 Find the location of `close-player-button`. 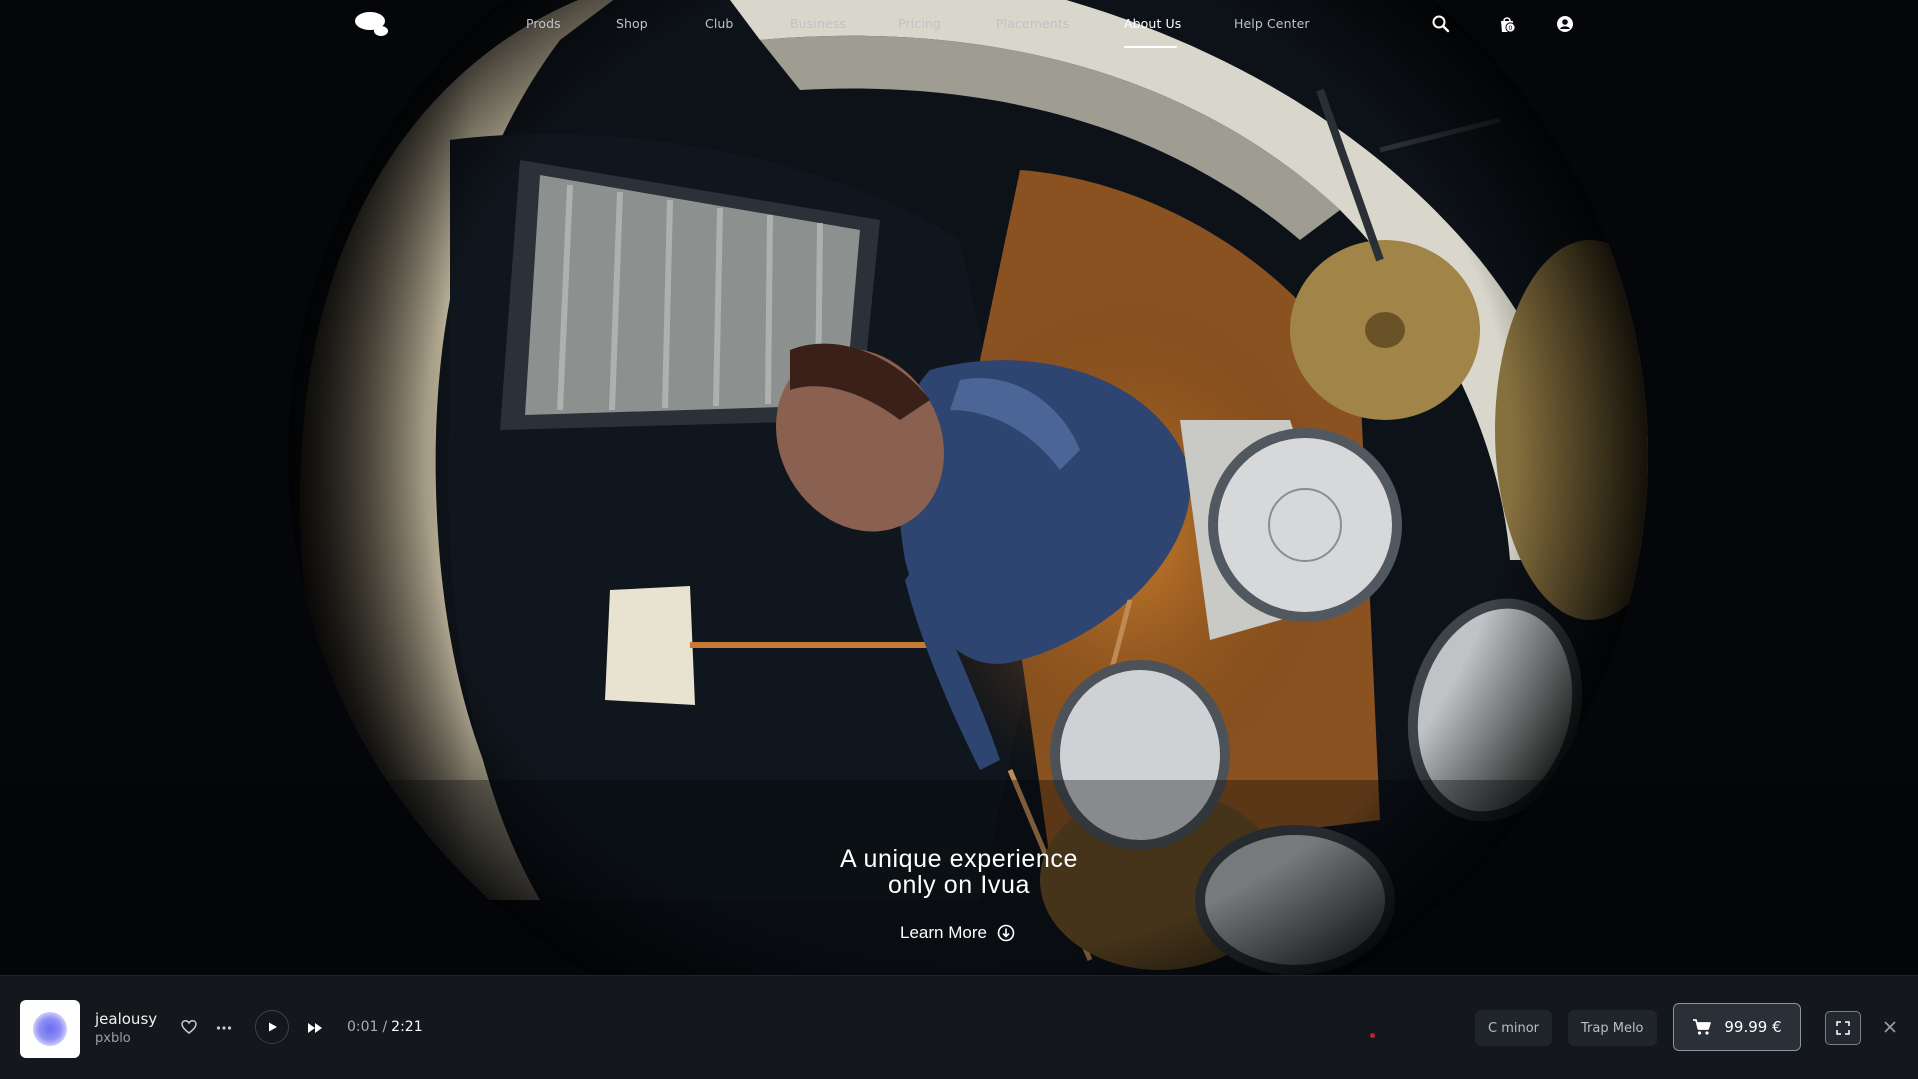

close-player-button is located at coordinates (1890, 1027).